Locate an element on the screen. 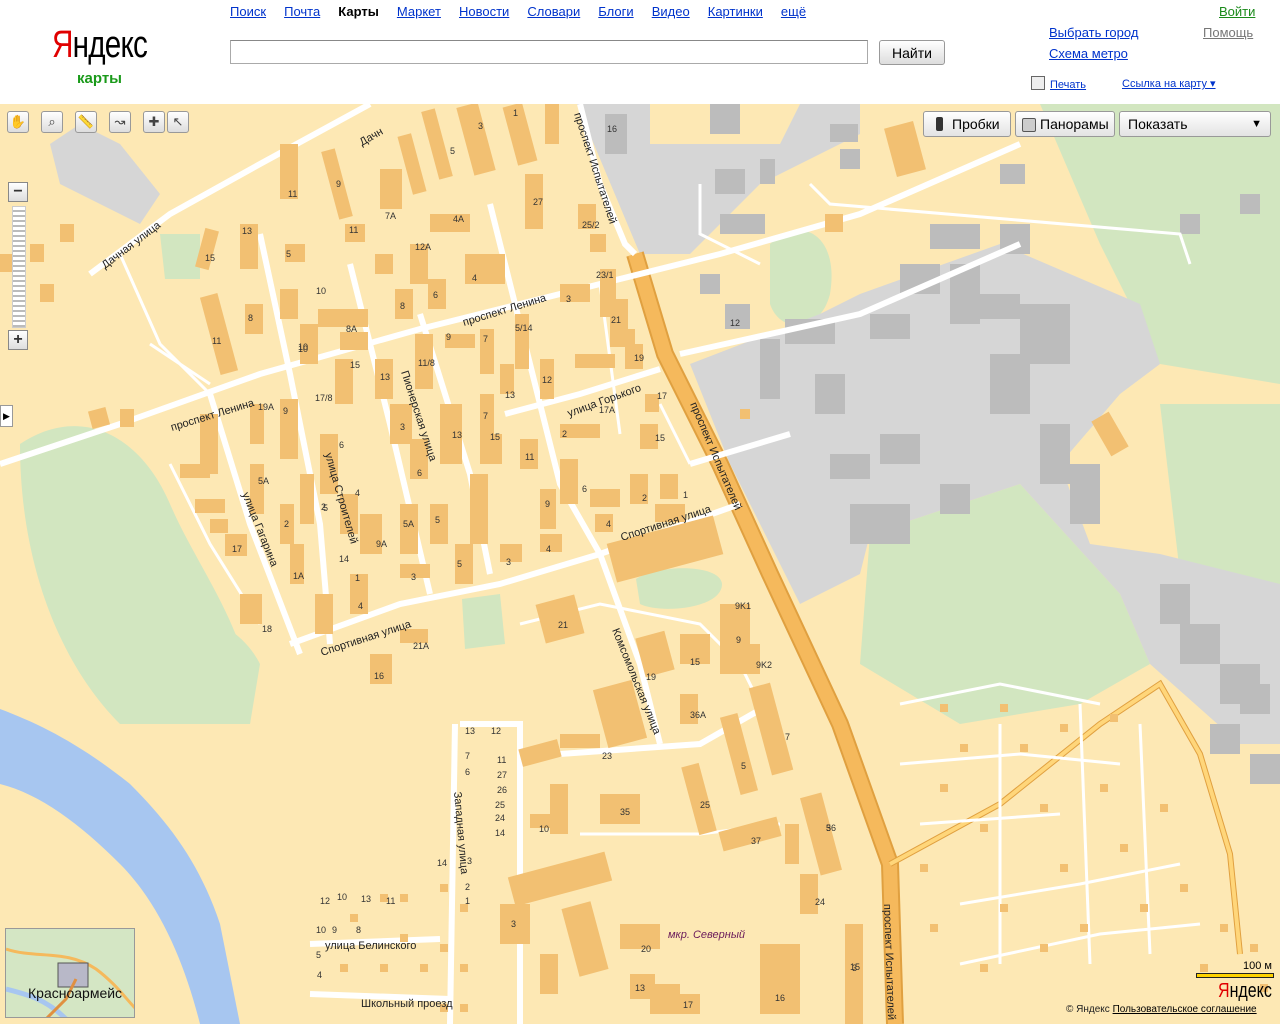 The image size is (1280, 1024). nav-market: Маркет is located at coordinates (419, 11).